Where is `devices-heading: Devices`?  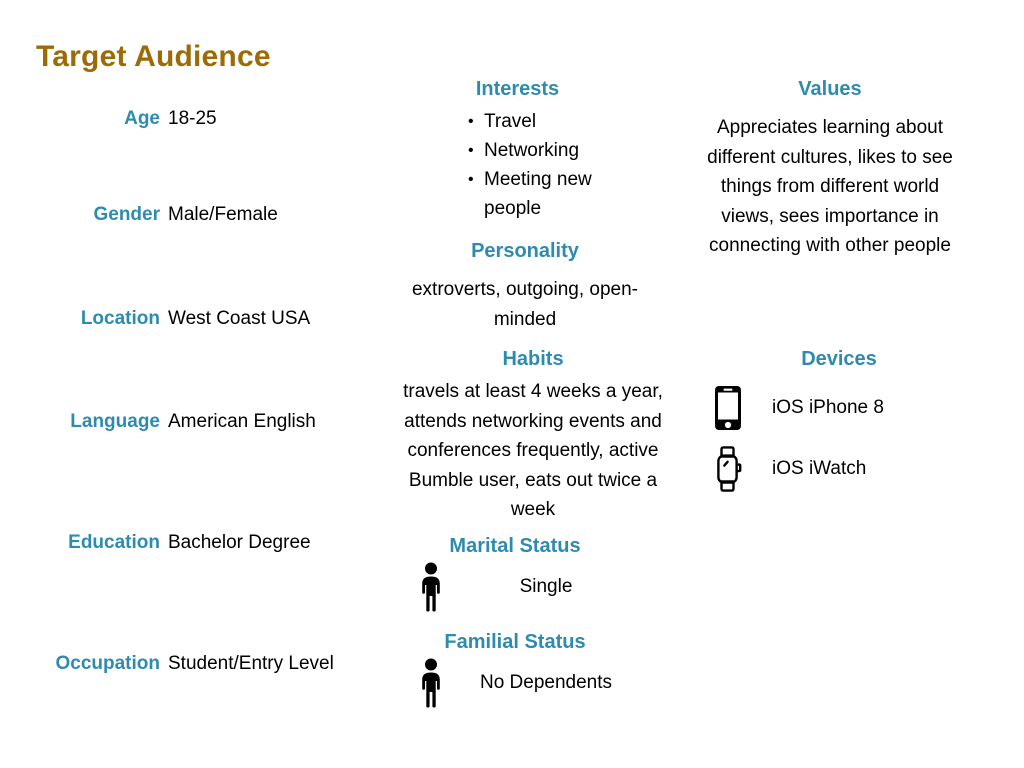
devices-heading: Devices is located at coordinates (839, 359).